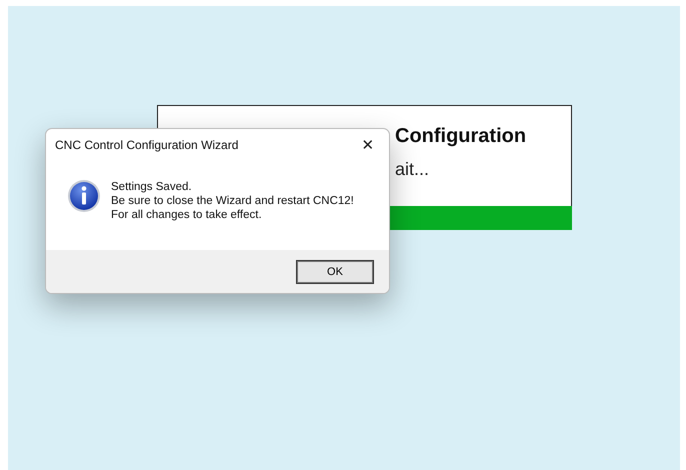 Image resolution: width=686 pixels, height=470 pixels. Describe the element at coordinates (335, 272) in the screenshot. I see `ok-button: OK` at that location.